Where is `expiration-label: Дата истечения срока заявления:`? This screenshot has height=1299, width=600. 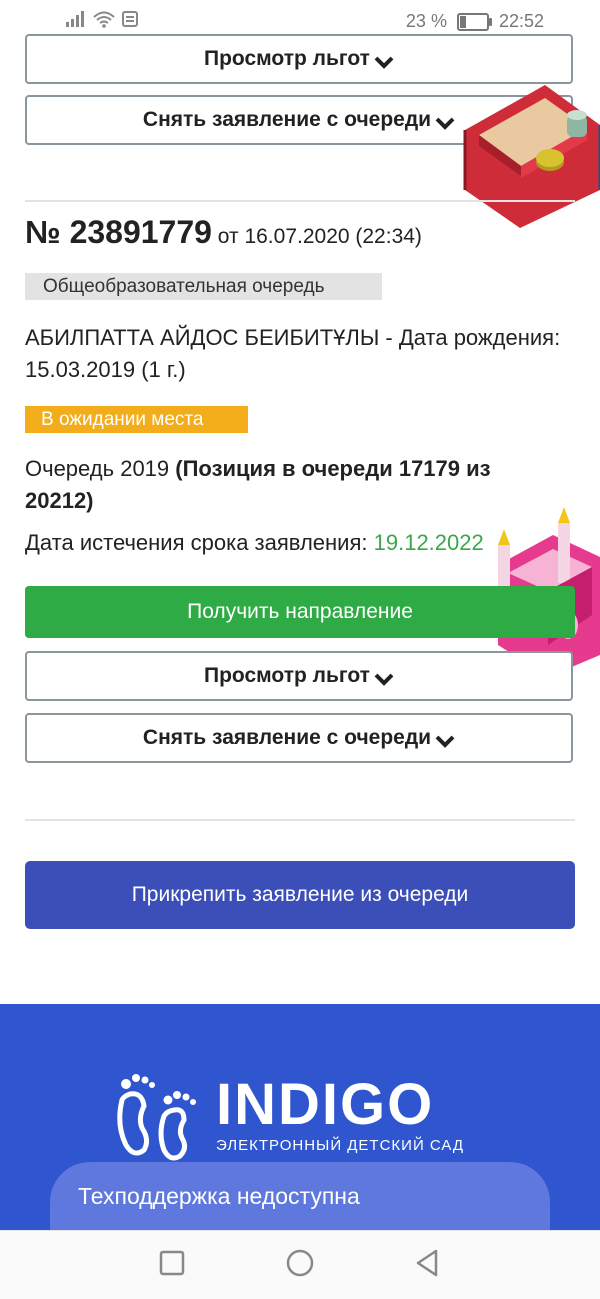 expiration-label: Дата истечения срока заявления: is located at coordinates (196, 542).